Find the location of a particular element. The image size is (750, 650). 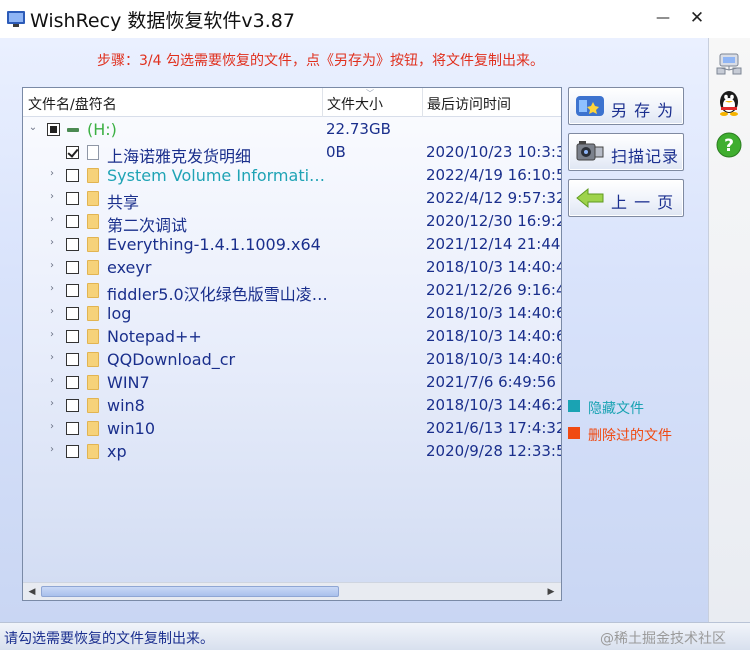

help-icon: ? is located at coordinates (729, 145).